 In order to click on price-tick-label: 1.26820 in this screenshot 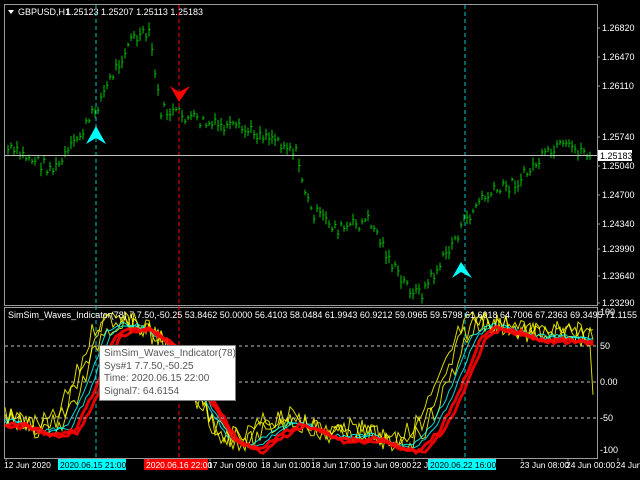, I will do `click(618, 28)`.